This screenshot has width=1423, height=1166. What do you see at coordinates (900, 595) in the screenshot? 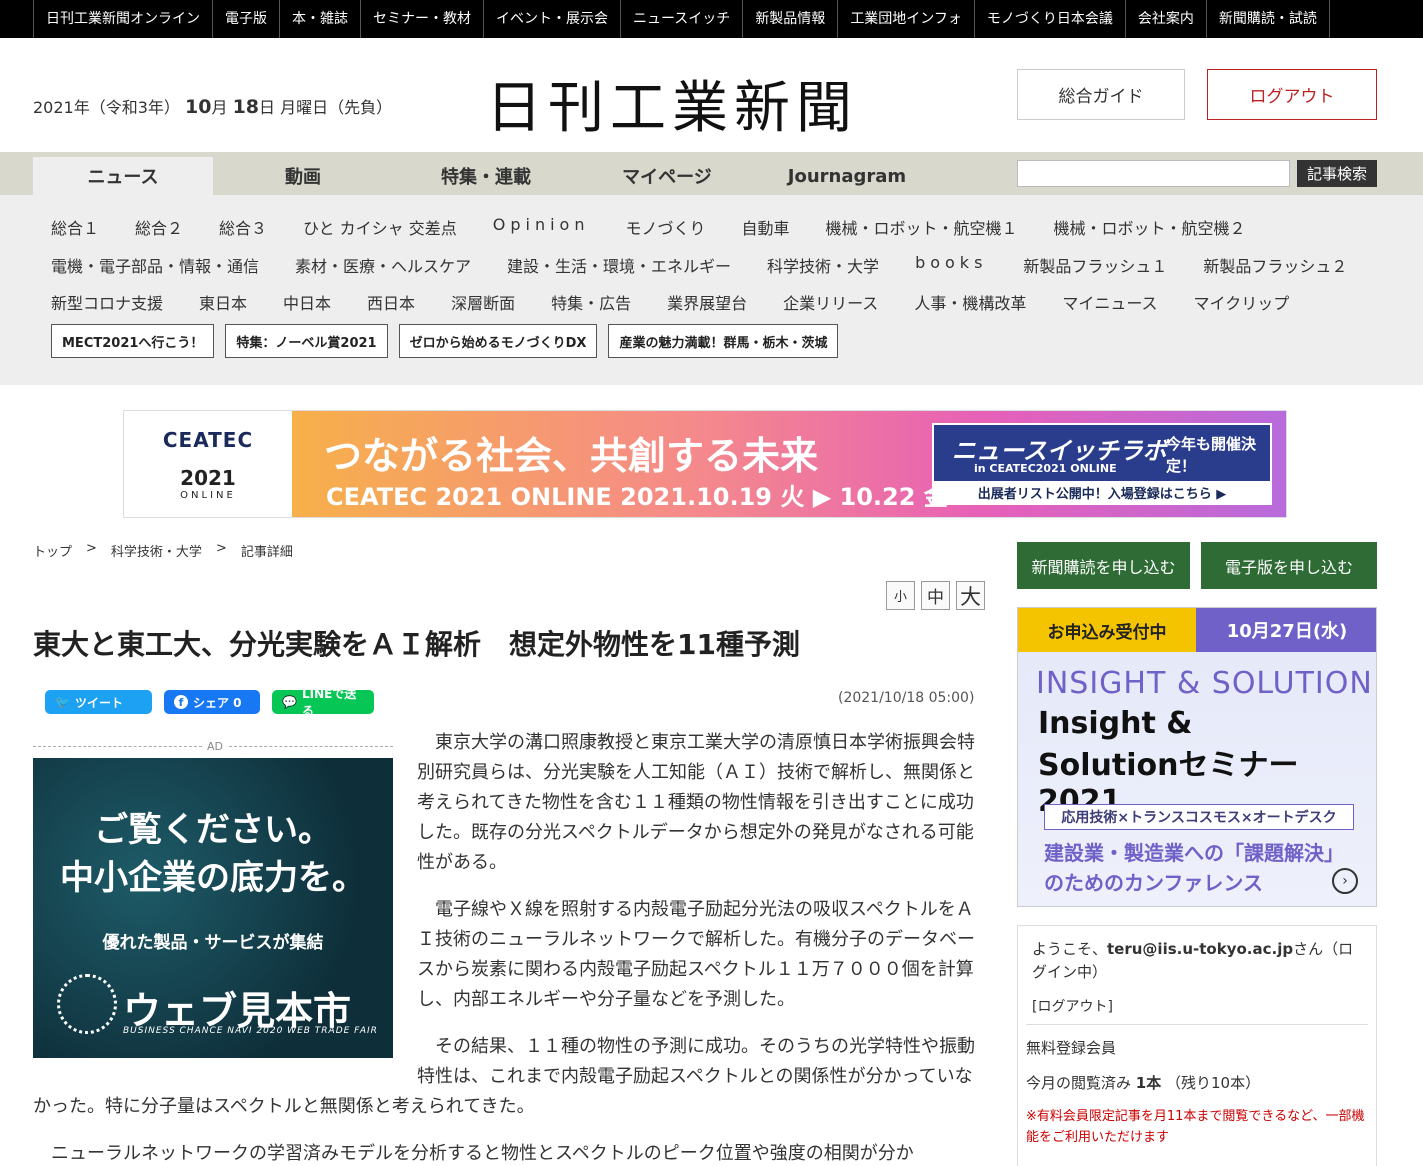
I see `font-size-small-button: 小` at bounding box center [900, 595].